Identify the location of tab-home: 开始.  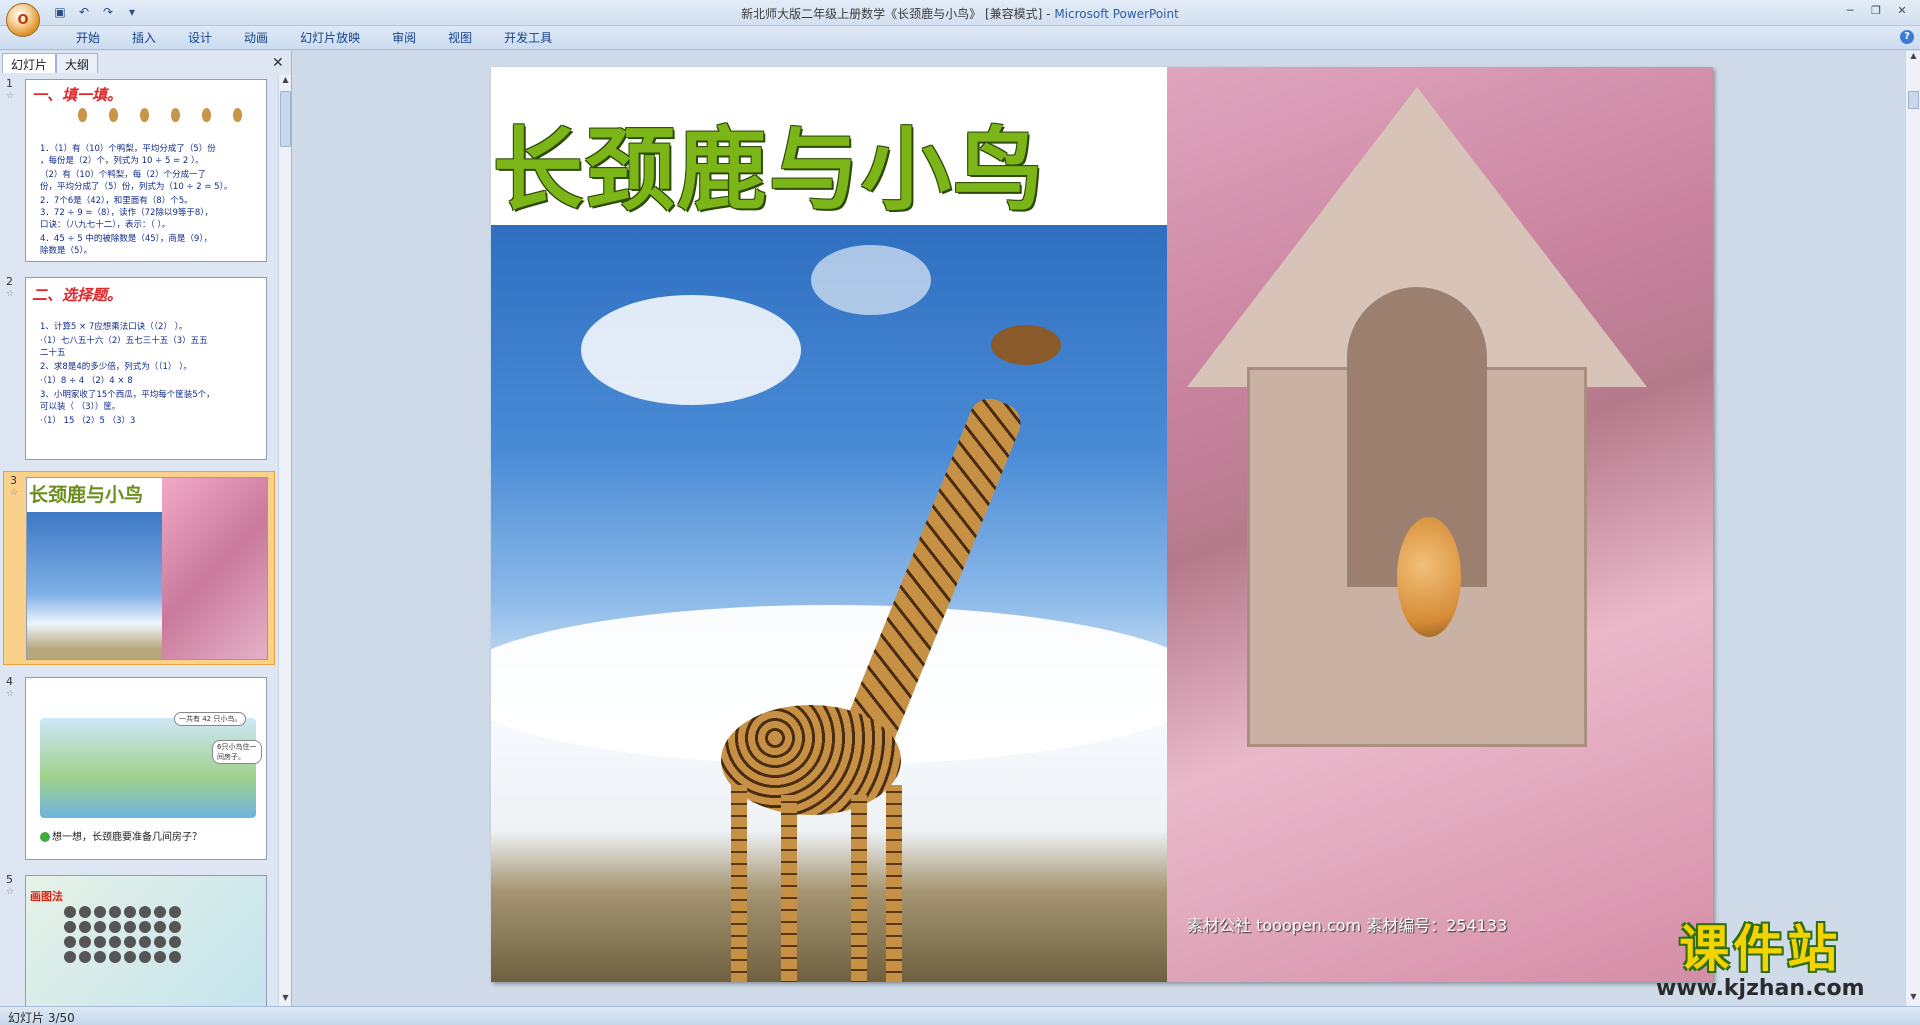
(88, 38).